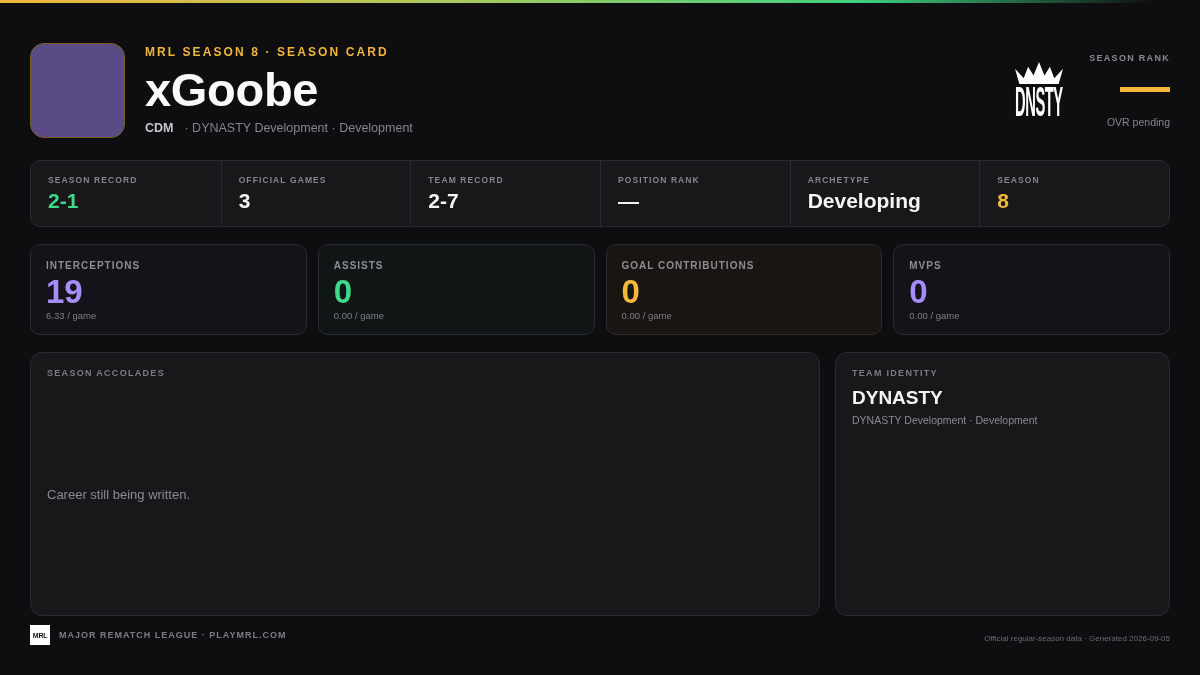 The image size is (1200, 675). Describe the element at coordinates (688, 266) in the screenshot. I see `stat-label: GOAL CONTRIBUTIONS` at that location.